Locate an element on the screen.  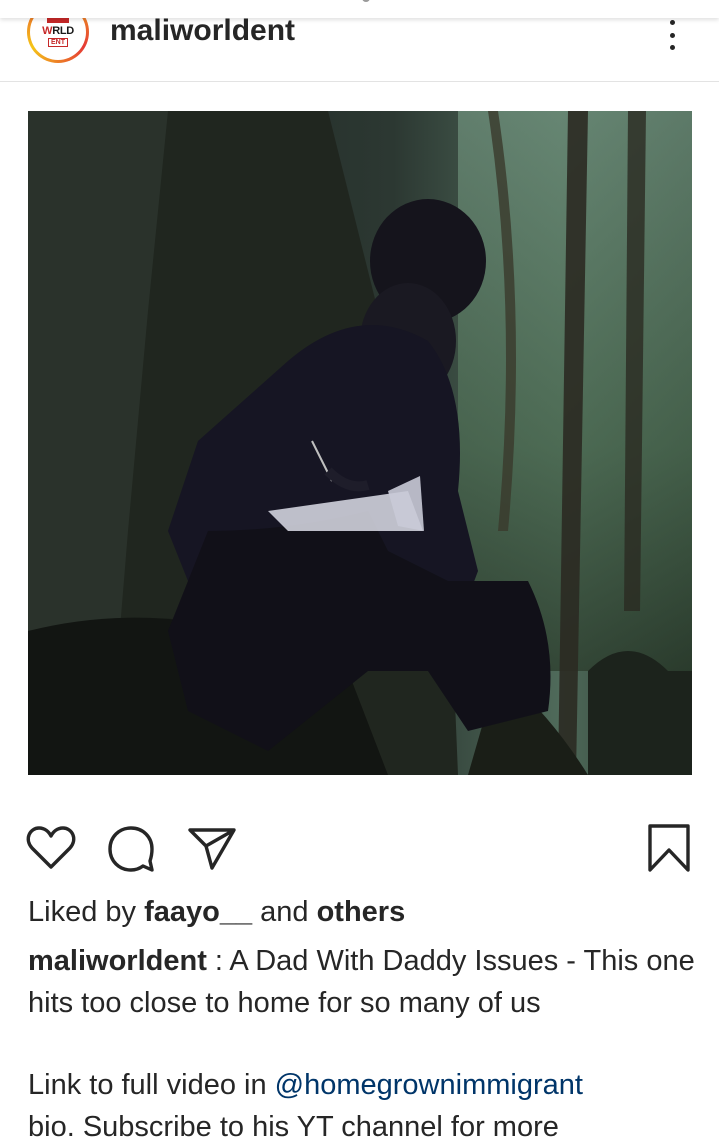
comment-button is located at coordinates (131, 848).